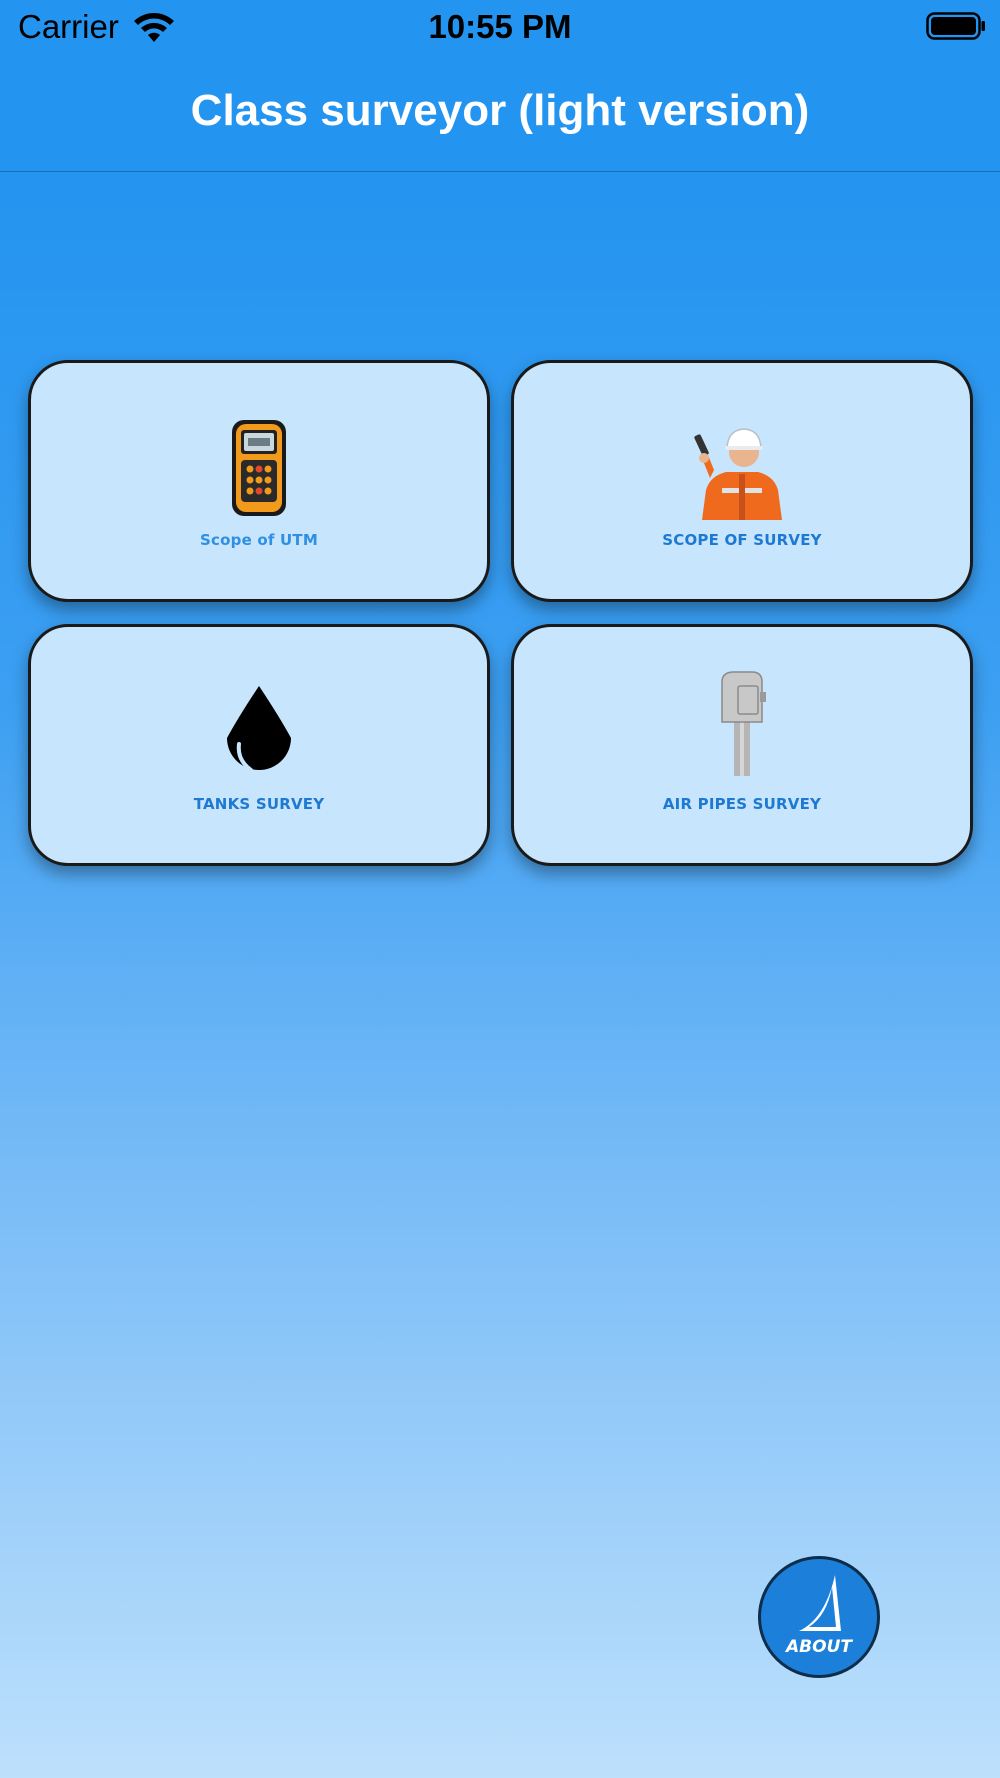  Describe the element at coordinates (500, 110) in the screenshot. I see `page-title: Class surveyor (light version)` at that location.